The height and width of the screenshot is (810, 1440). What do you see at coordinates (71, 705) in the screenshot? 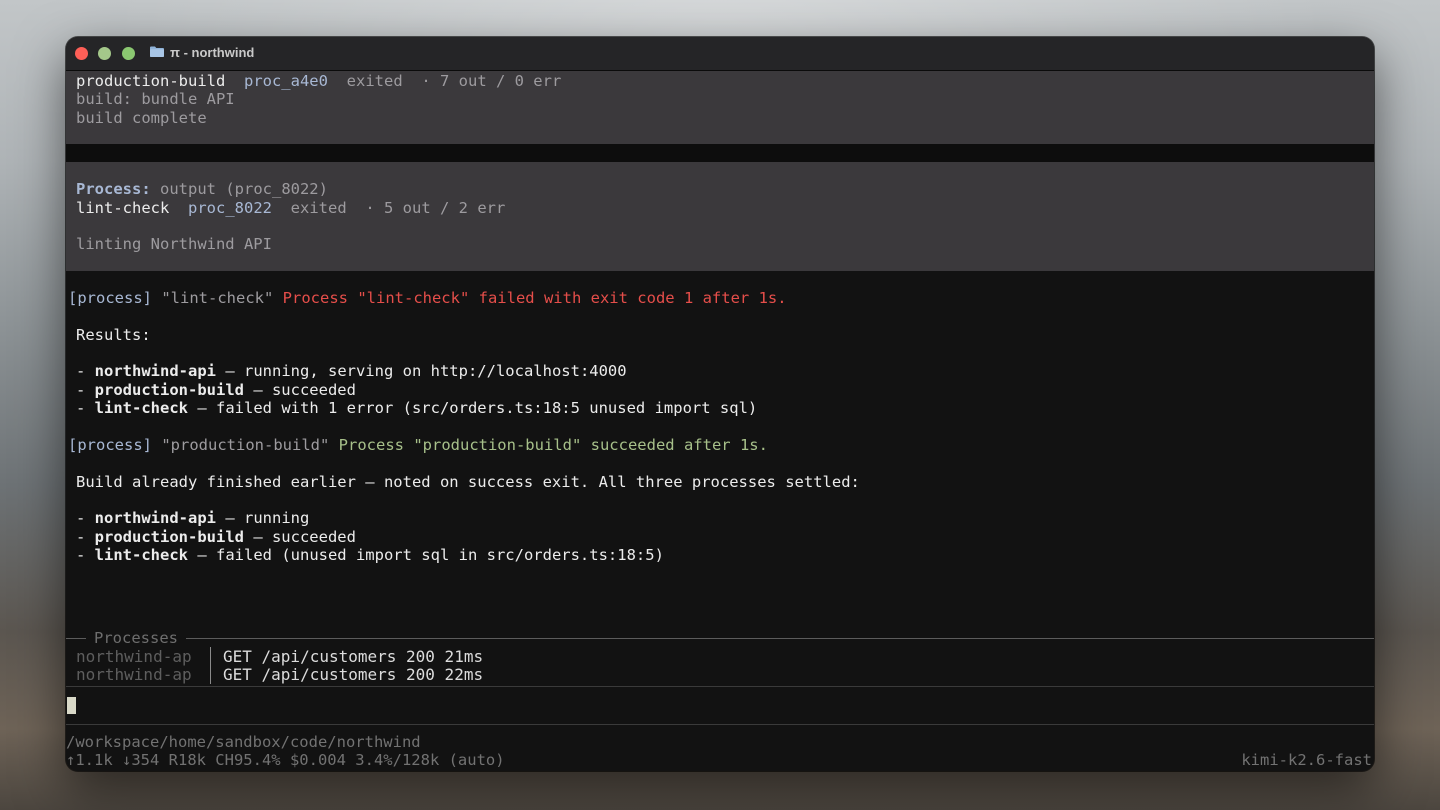
I see `text-cursor` at bounding box center [71, 705].